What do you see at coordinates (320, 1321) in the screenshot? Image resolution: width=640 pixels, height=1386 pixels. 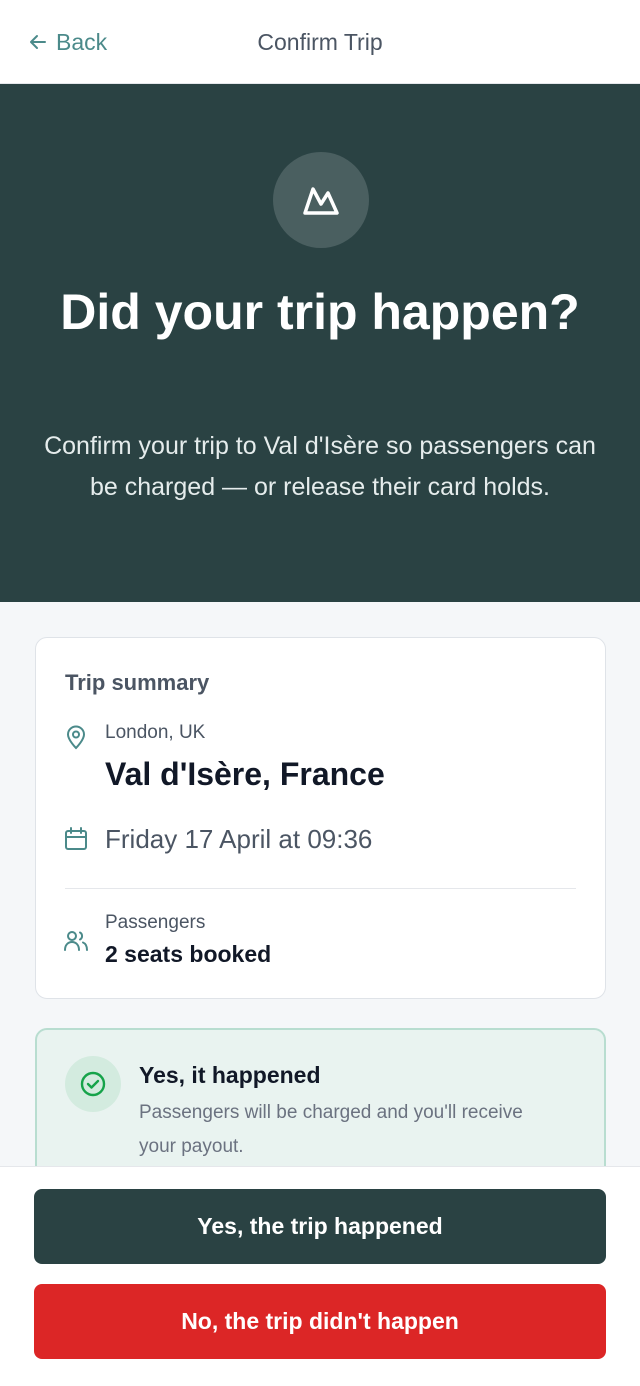 I see `deny-trip-button: No, the trip didn't happen` at bounding box center [320, 1321].